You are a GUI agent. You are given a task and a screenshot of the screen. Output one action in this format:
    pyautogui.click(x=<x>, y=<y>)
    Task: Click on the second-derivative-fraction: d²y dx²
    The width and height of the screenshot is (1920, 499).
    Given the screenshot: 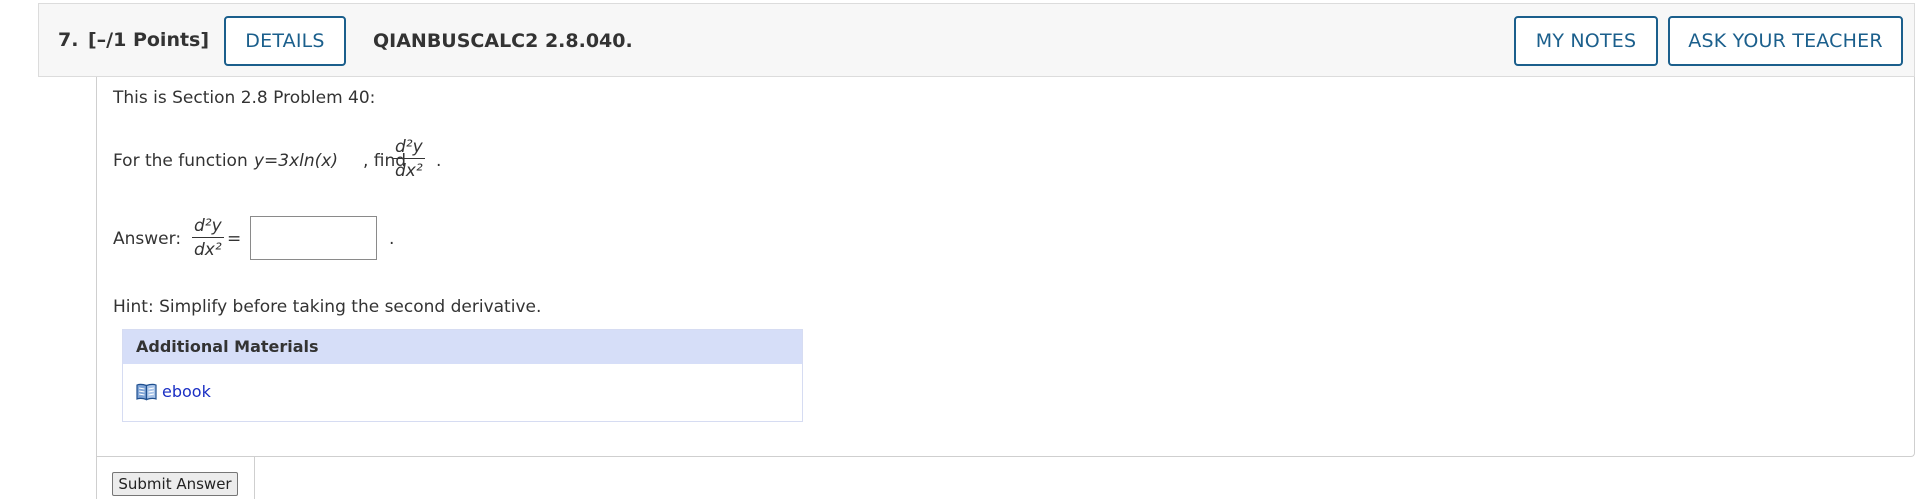 What is the action you would take?
    pyautogui.click(x=409, y=159)
    